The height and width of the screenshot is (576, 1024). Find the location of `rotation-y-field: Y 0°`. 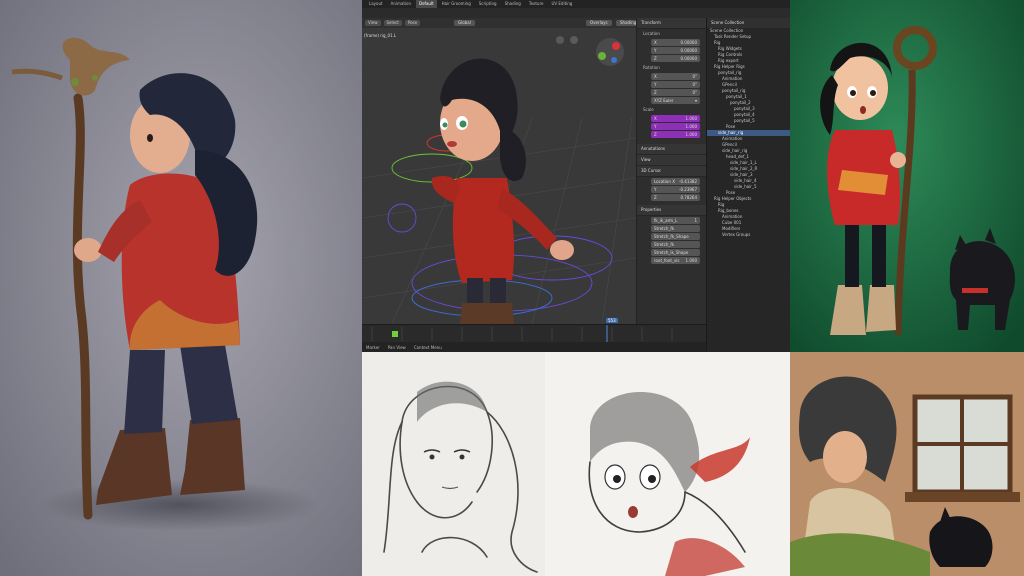

rotation-y-field: Y 0° is located at coordinates (675, 84).